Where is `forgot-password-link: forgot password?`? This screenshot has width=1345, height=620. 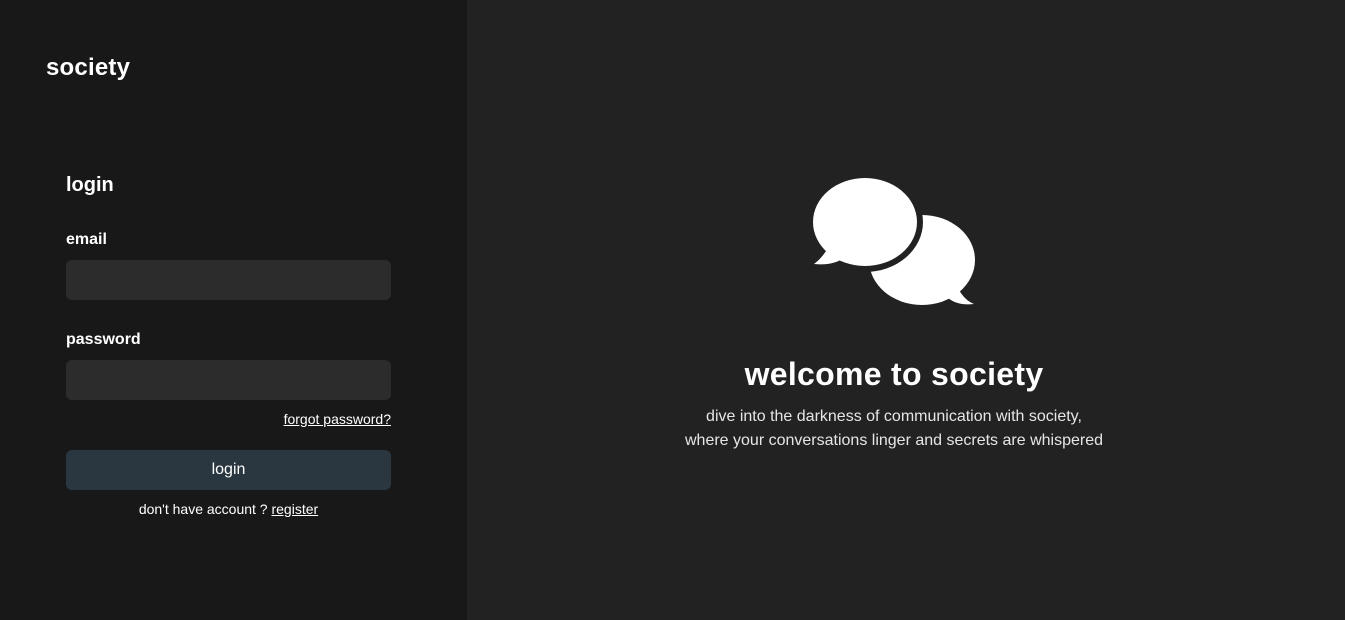
forgot-password-link: forgot password? is located at coordinates (337, 419).